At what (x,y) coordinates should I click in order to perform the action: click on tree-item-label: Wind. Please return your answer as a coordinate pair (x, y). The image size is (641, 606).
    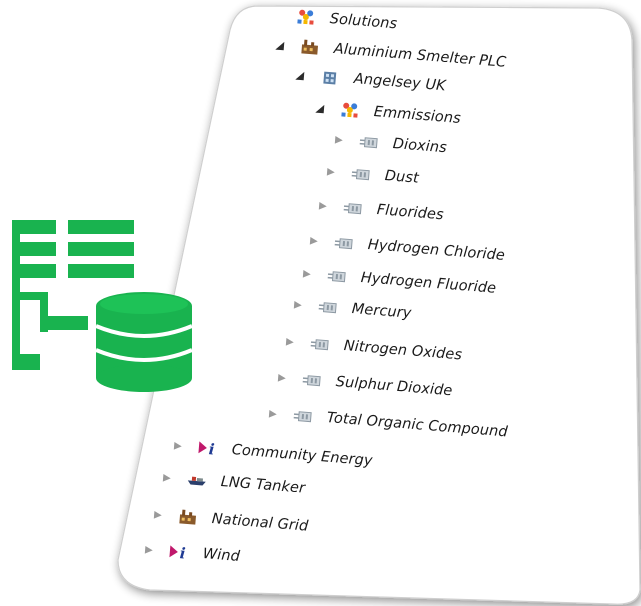
    Looking at the image, I should click on (221, 555).